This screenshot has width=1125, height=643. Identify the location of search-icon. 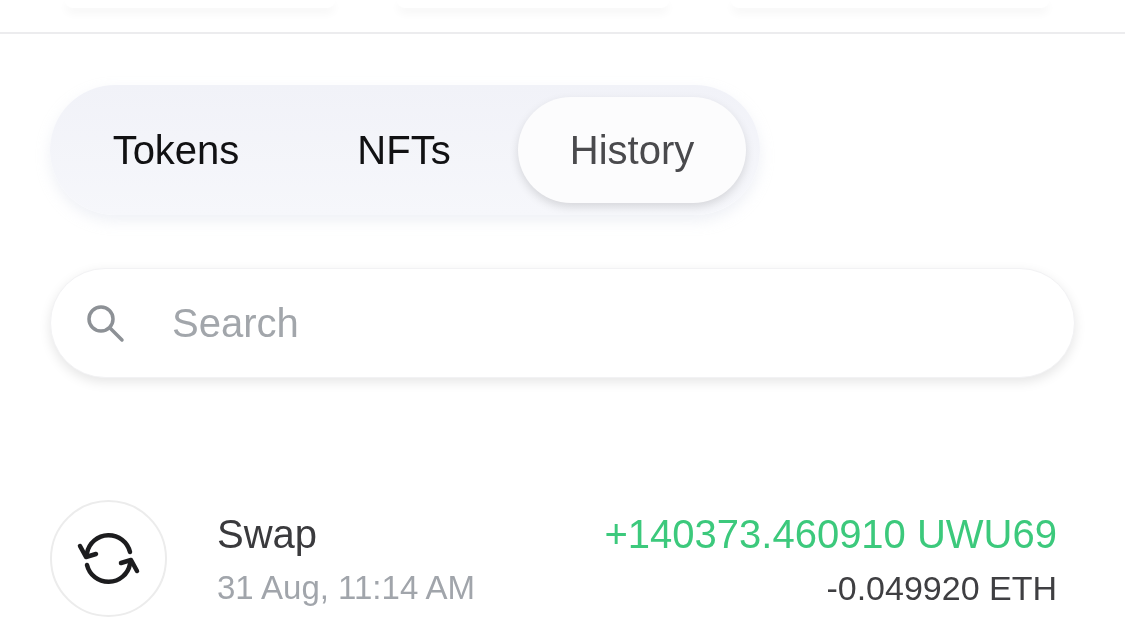
(105, 323).